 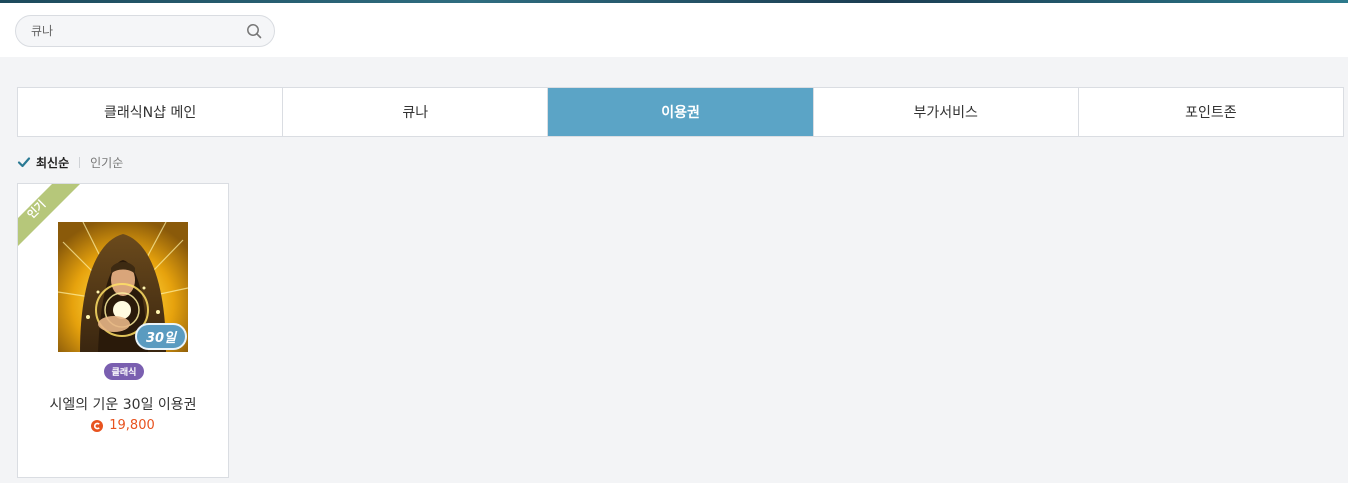 What do you see at coordinates (674, 30) in the screenshot?
I see `header-bar` at bounding box center [674, 30].